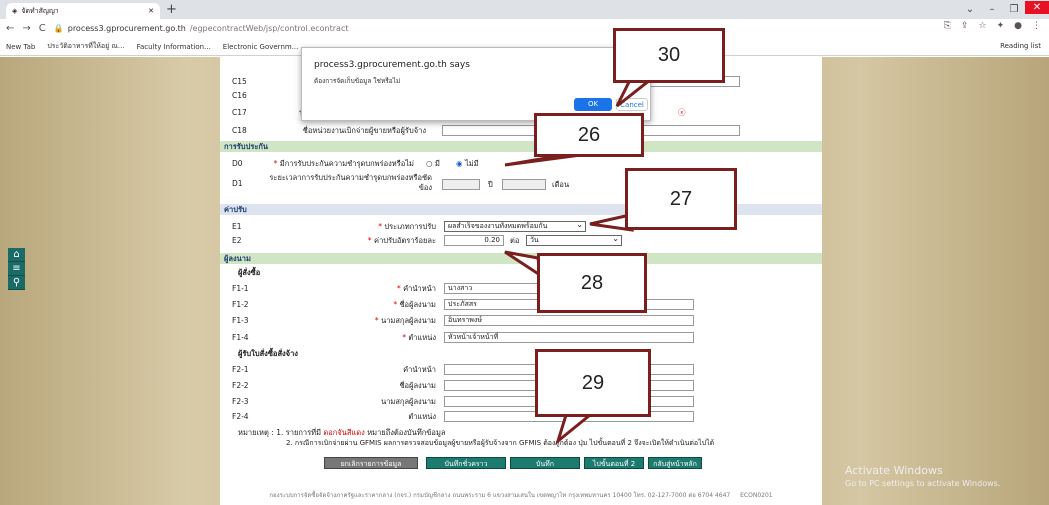  What do you see at coordinates (669, 55) in the screenshot?
I see `callout-30: 30` at bounding box center [669, 55].